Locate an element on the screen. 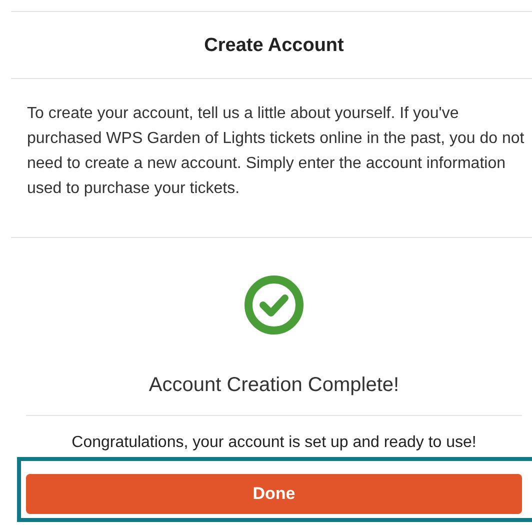 This screenshot has height=525, width=532. done-button: Done is located at coordinates (274, 494).